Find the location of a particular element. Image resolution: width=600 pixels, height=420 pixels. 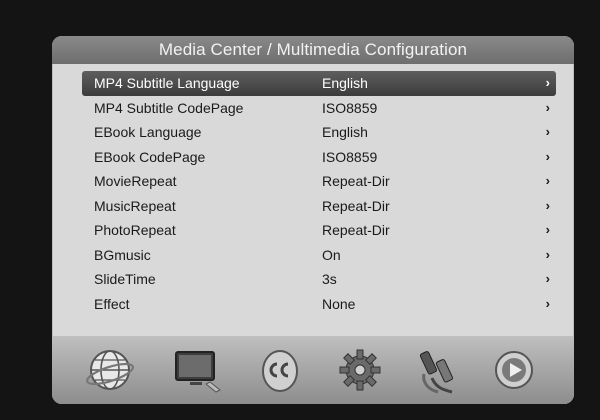

menu-row-label: BGmusic is located at coordinates (122, 254).